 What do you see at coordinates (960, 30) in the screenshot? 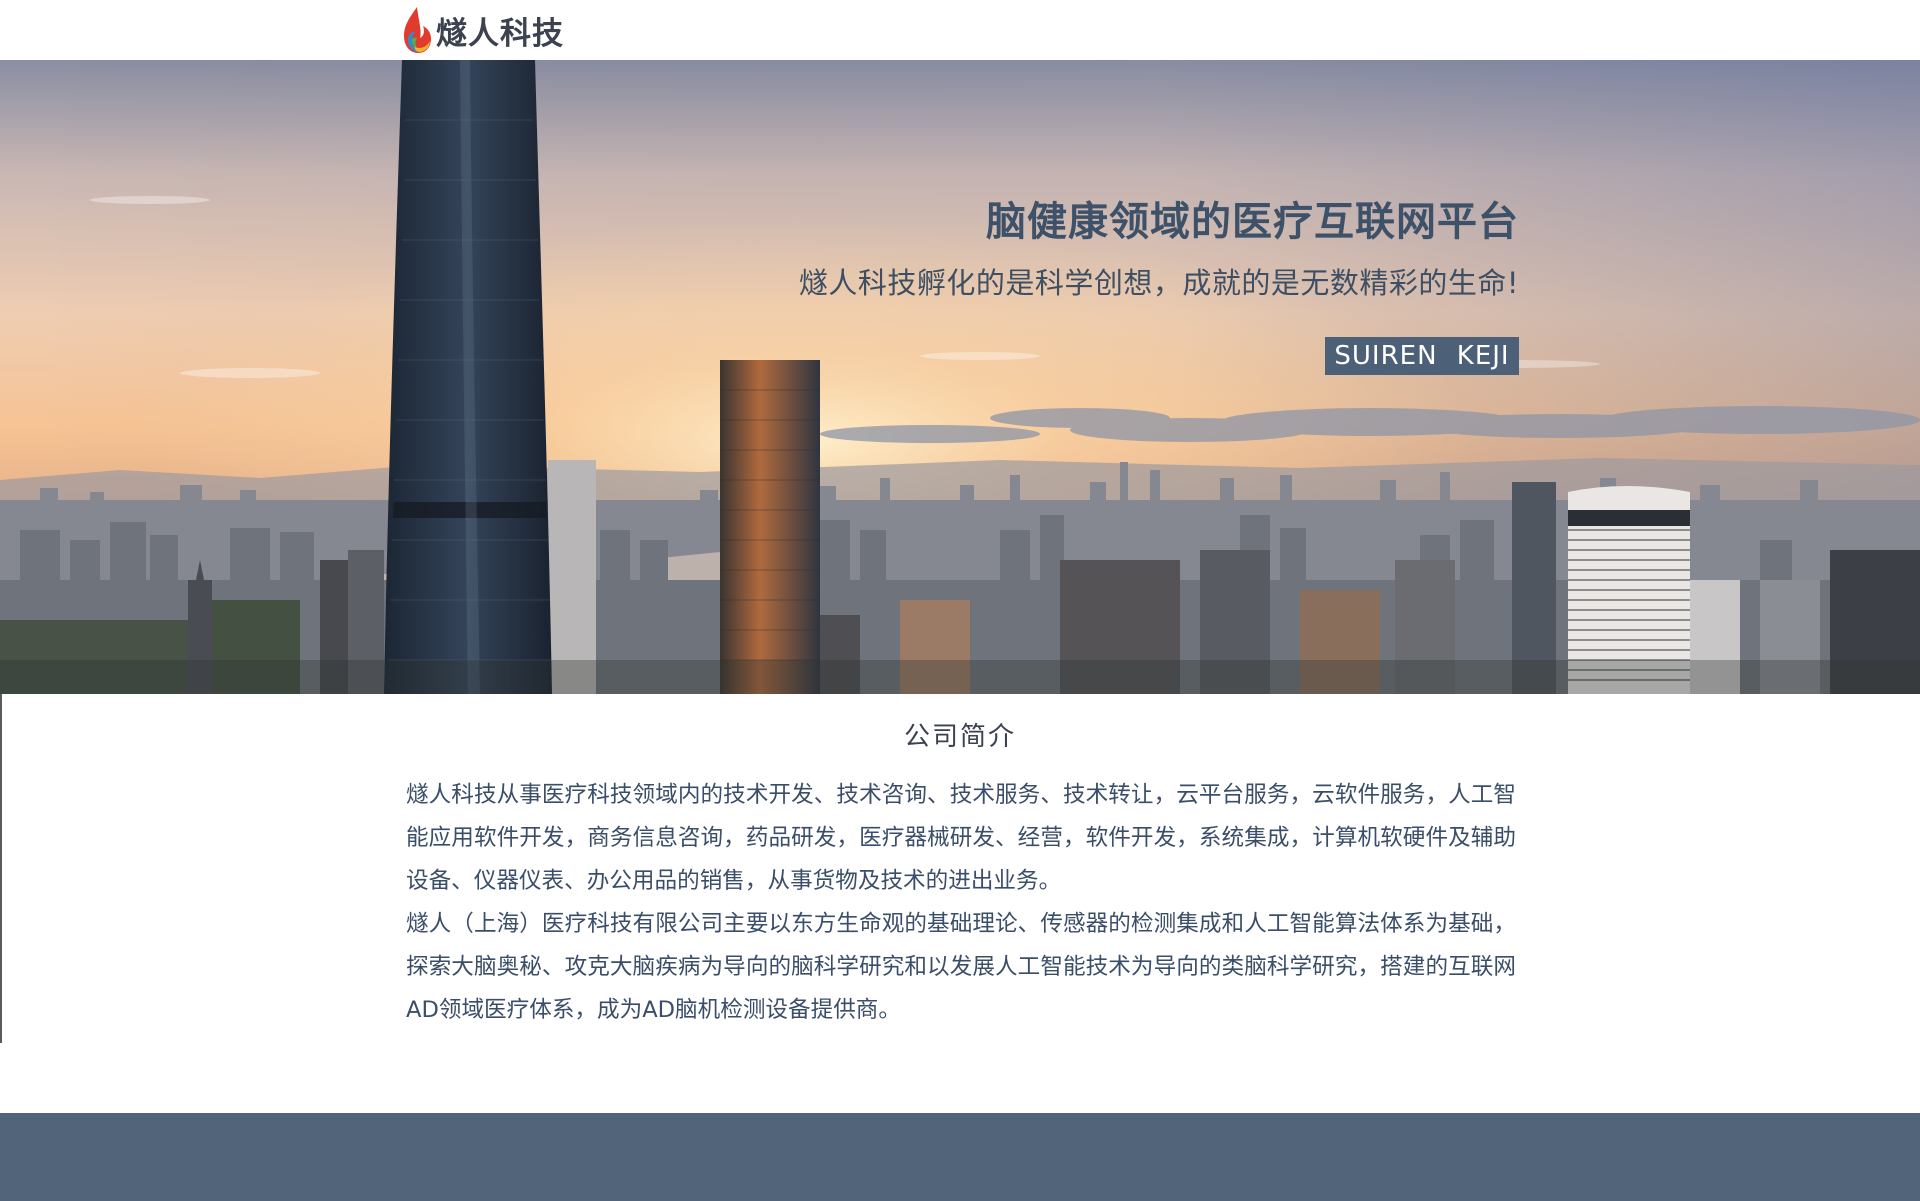
I see `site-header: 燧人科技` at bounding box center [960, 30].